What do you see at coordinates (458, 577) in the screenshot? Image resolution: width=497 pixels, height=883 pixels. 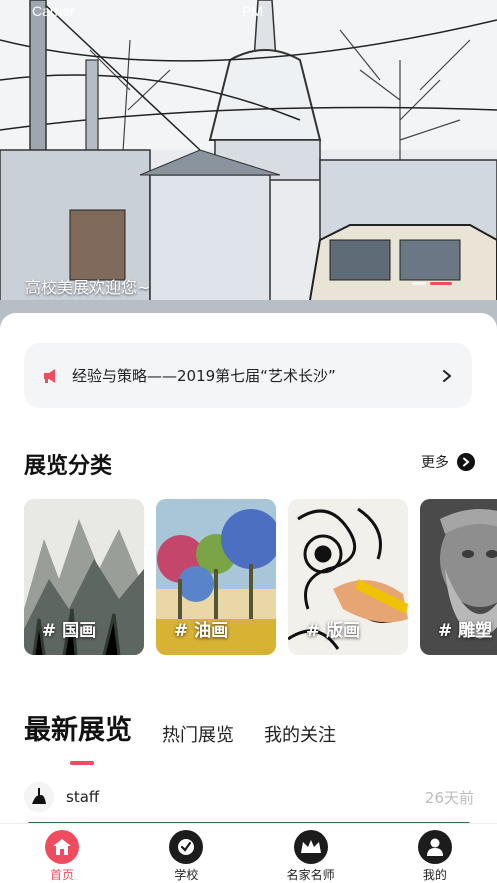 I see `category-card-diaosu: # 雕塑` at bounding box center [458, 577].